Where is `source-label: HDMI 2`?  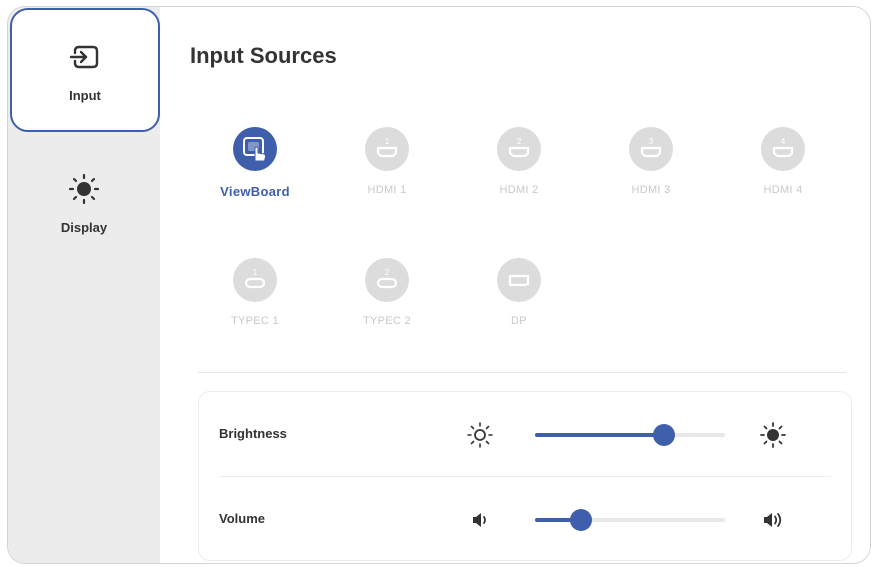
source-label: HDMI 2 is located at coordinates (519, 190).